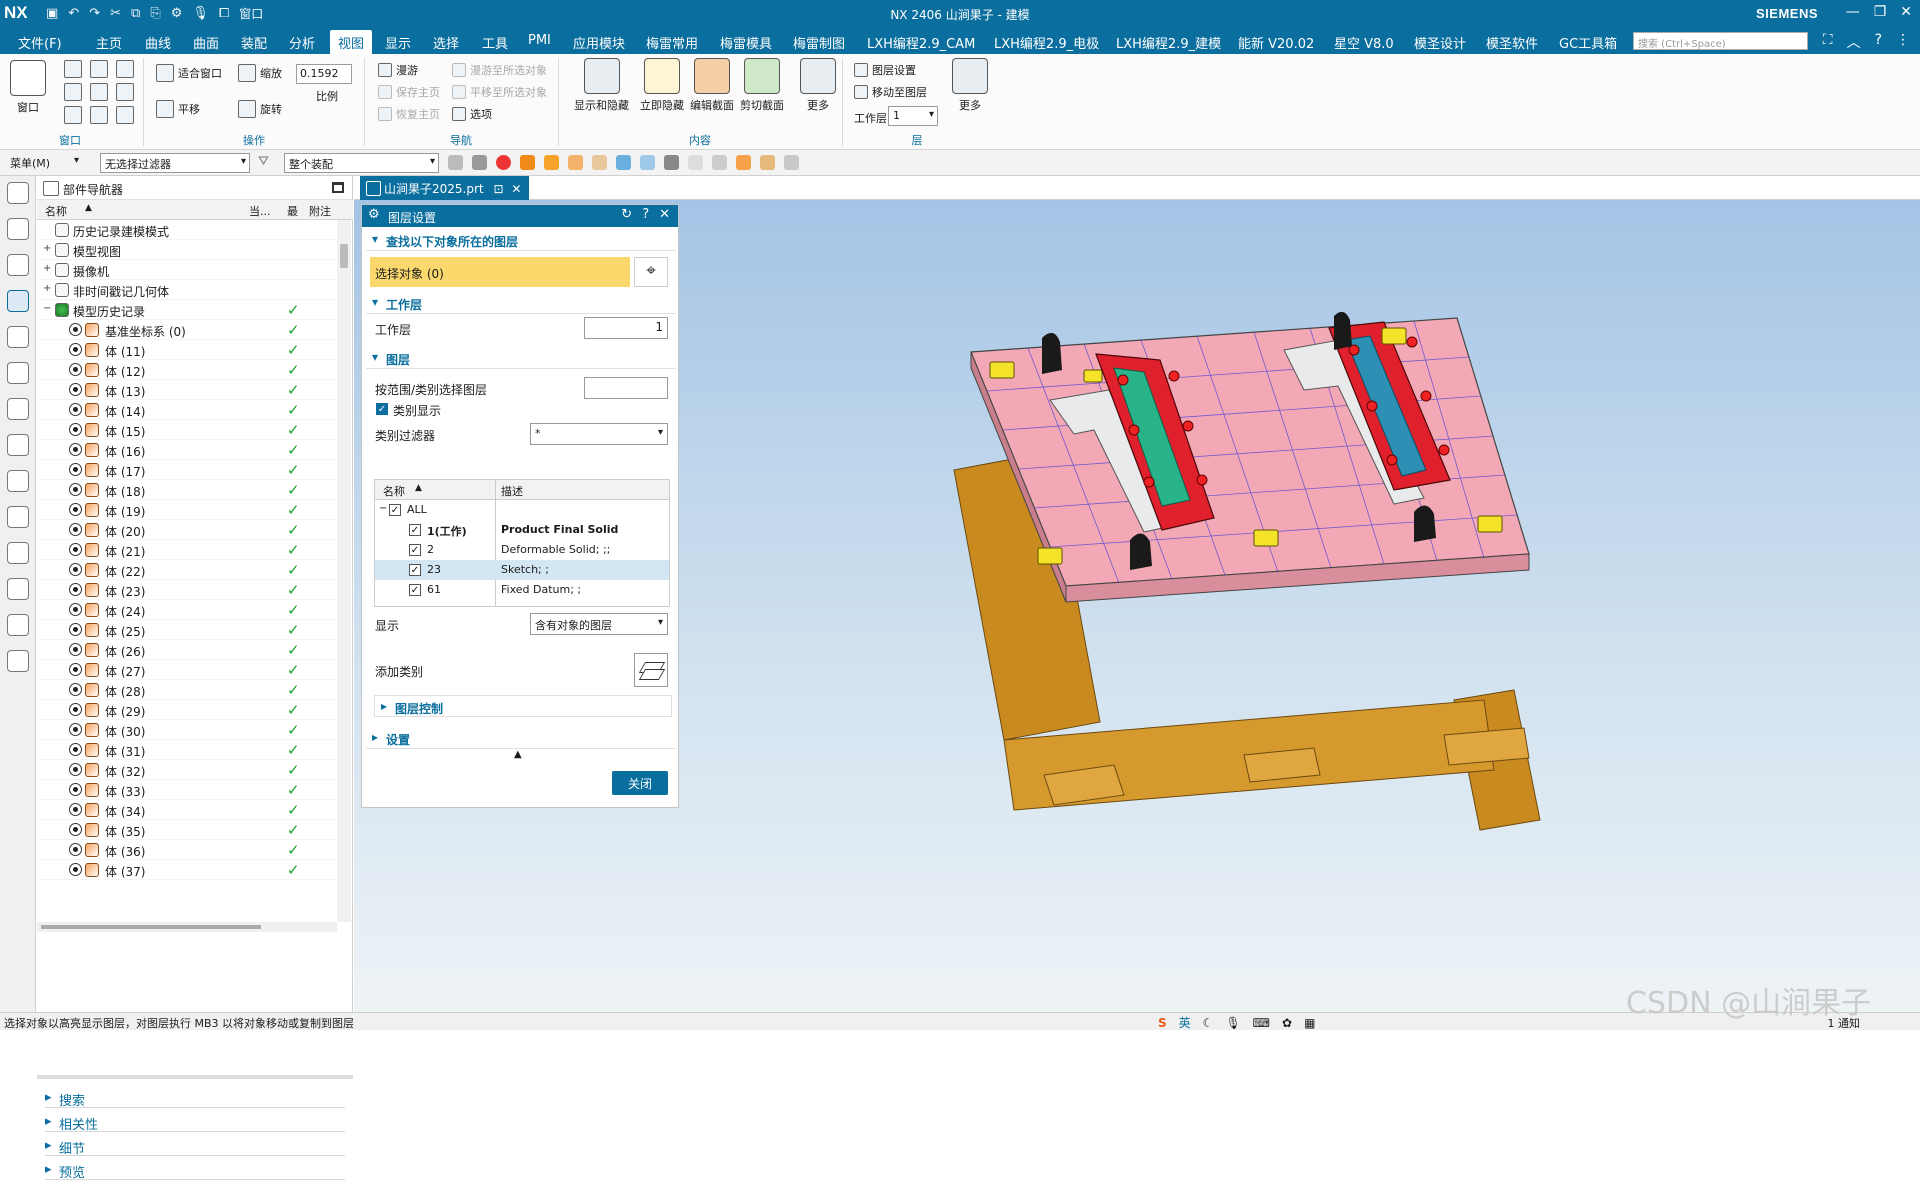 This screenshot has width=1920, height=1181. I want to click on system-materials-icon, so click(18, 553).